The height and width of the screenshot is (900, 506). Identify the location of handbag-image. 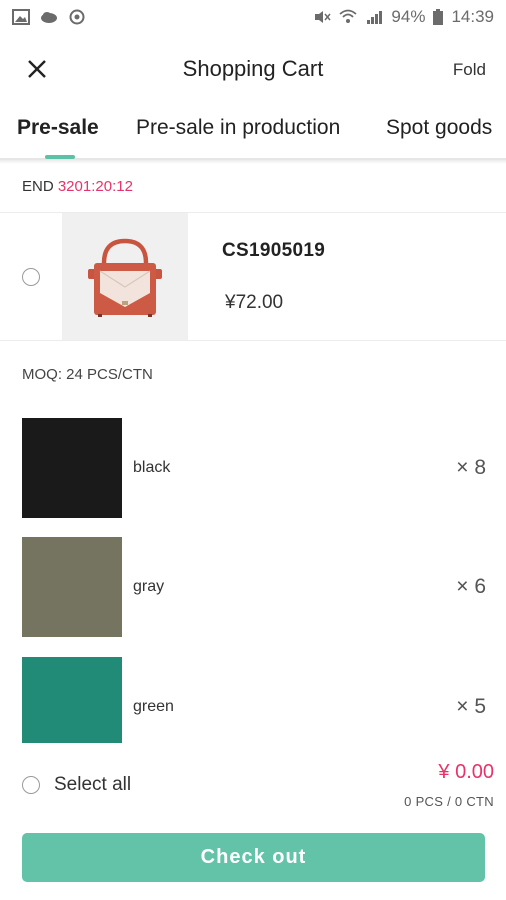
(125, 277).